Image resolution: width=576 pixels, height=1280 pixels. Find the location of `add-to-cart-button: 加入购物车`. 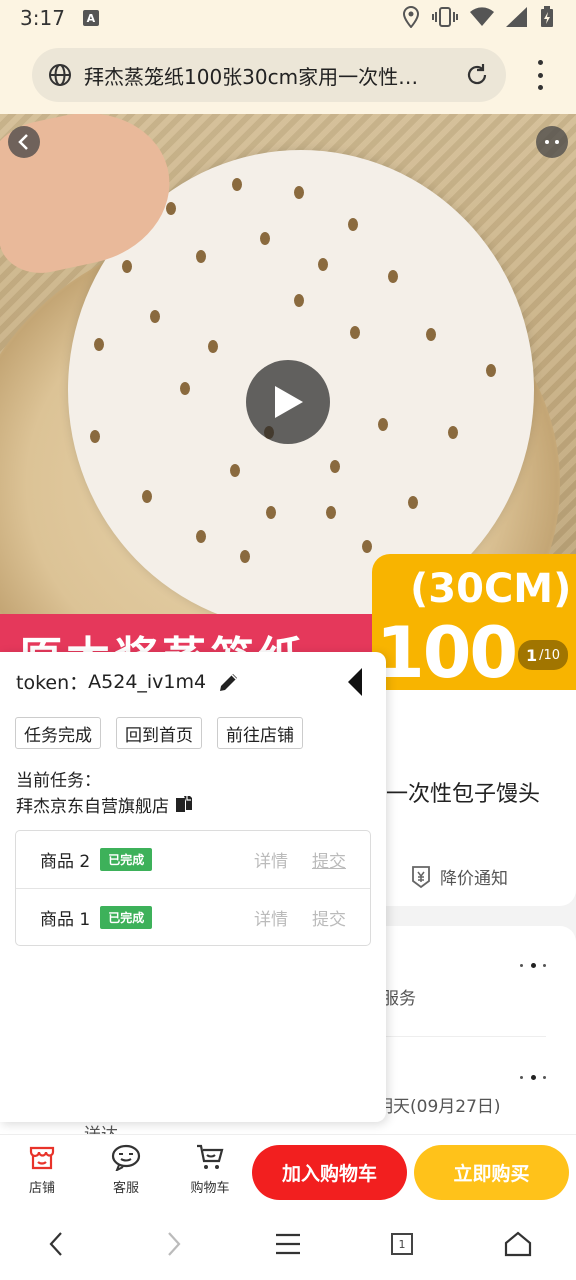

add-to-cart-button: 加入购物车 is located at coordinates (329, 1172).